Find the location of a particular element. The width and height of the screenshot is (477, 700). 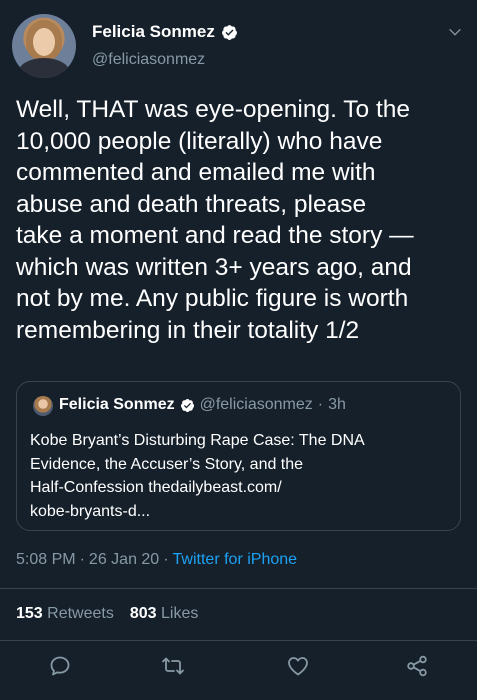

heart-icon is located at coordinates (298, 666).